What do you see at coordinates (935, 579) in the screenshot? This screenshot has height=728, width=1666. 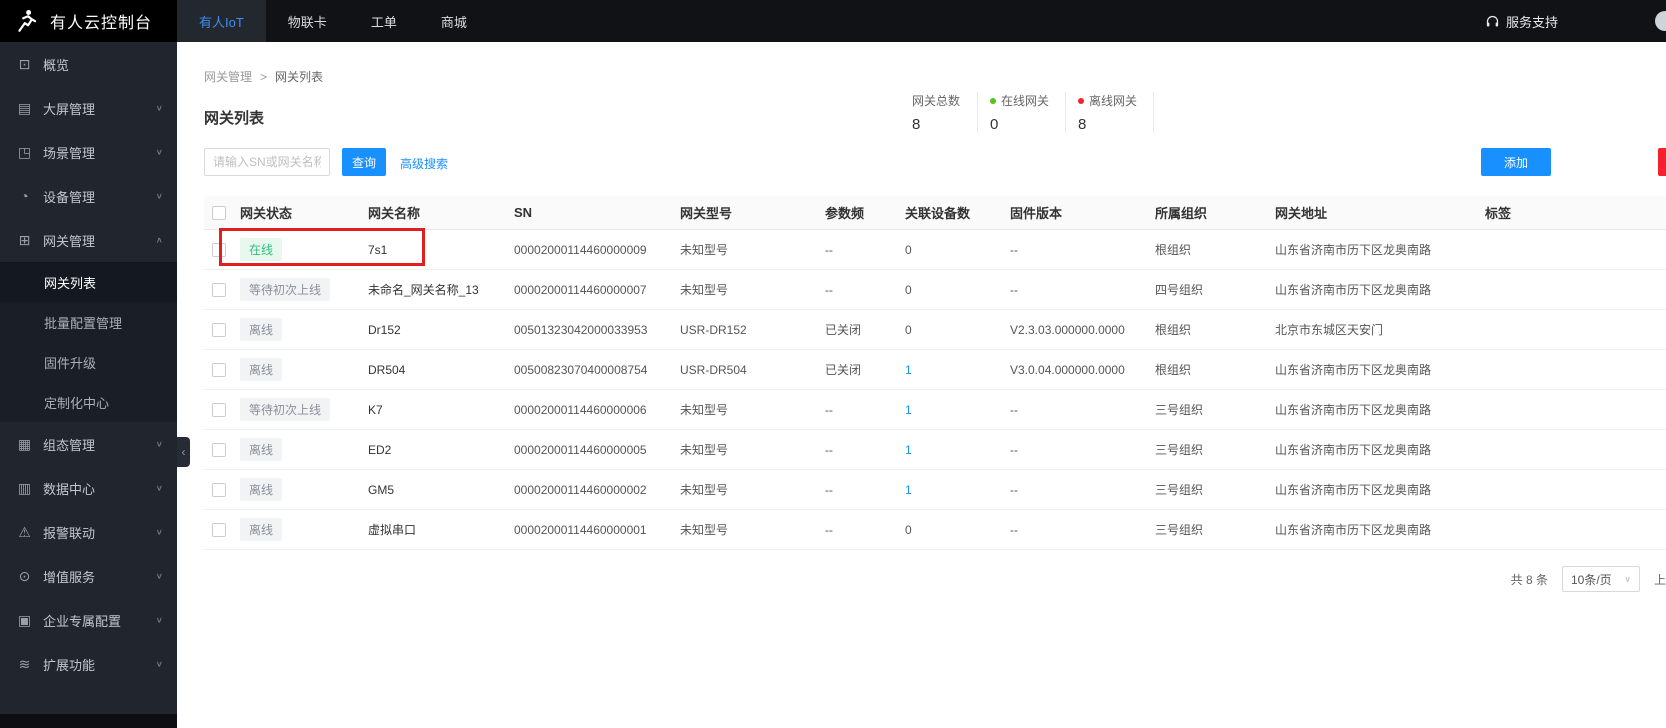 I see `pagination: 共 8 条 10条/页 ∨ 上一` at bounding box center [935, 579].